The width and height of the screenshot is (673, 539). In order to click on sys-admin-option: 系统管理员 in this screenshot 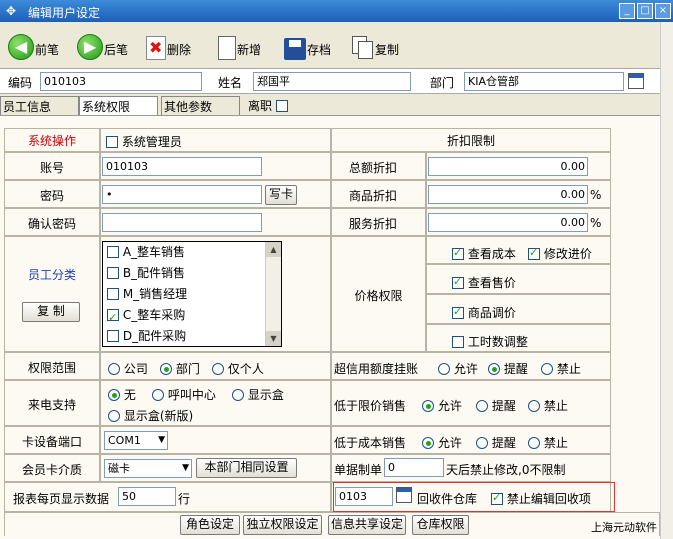, I will do `click(144, 141)`.